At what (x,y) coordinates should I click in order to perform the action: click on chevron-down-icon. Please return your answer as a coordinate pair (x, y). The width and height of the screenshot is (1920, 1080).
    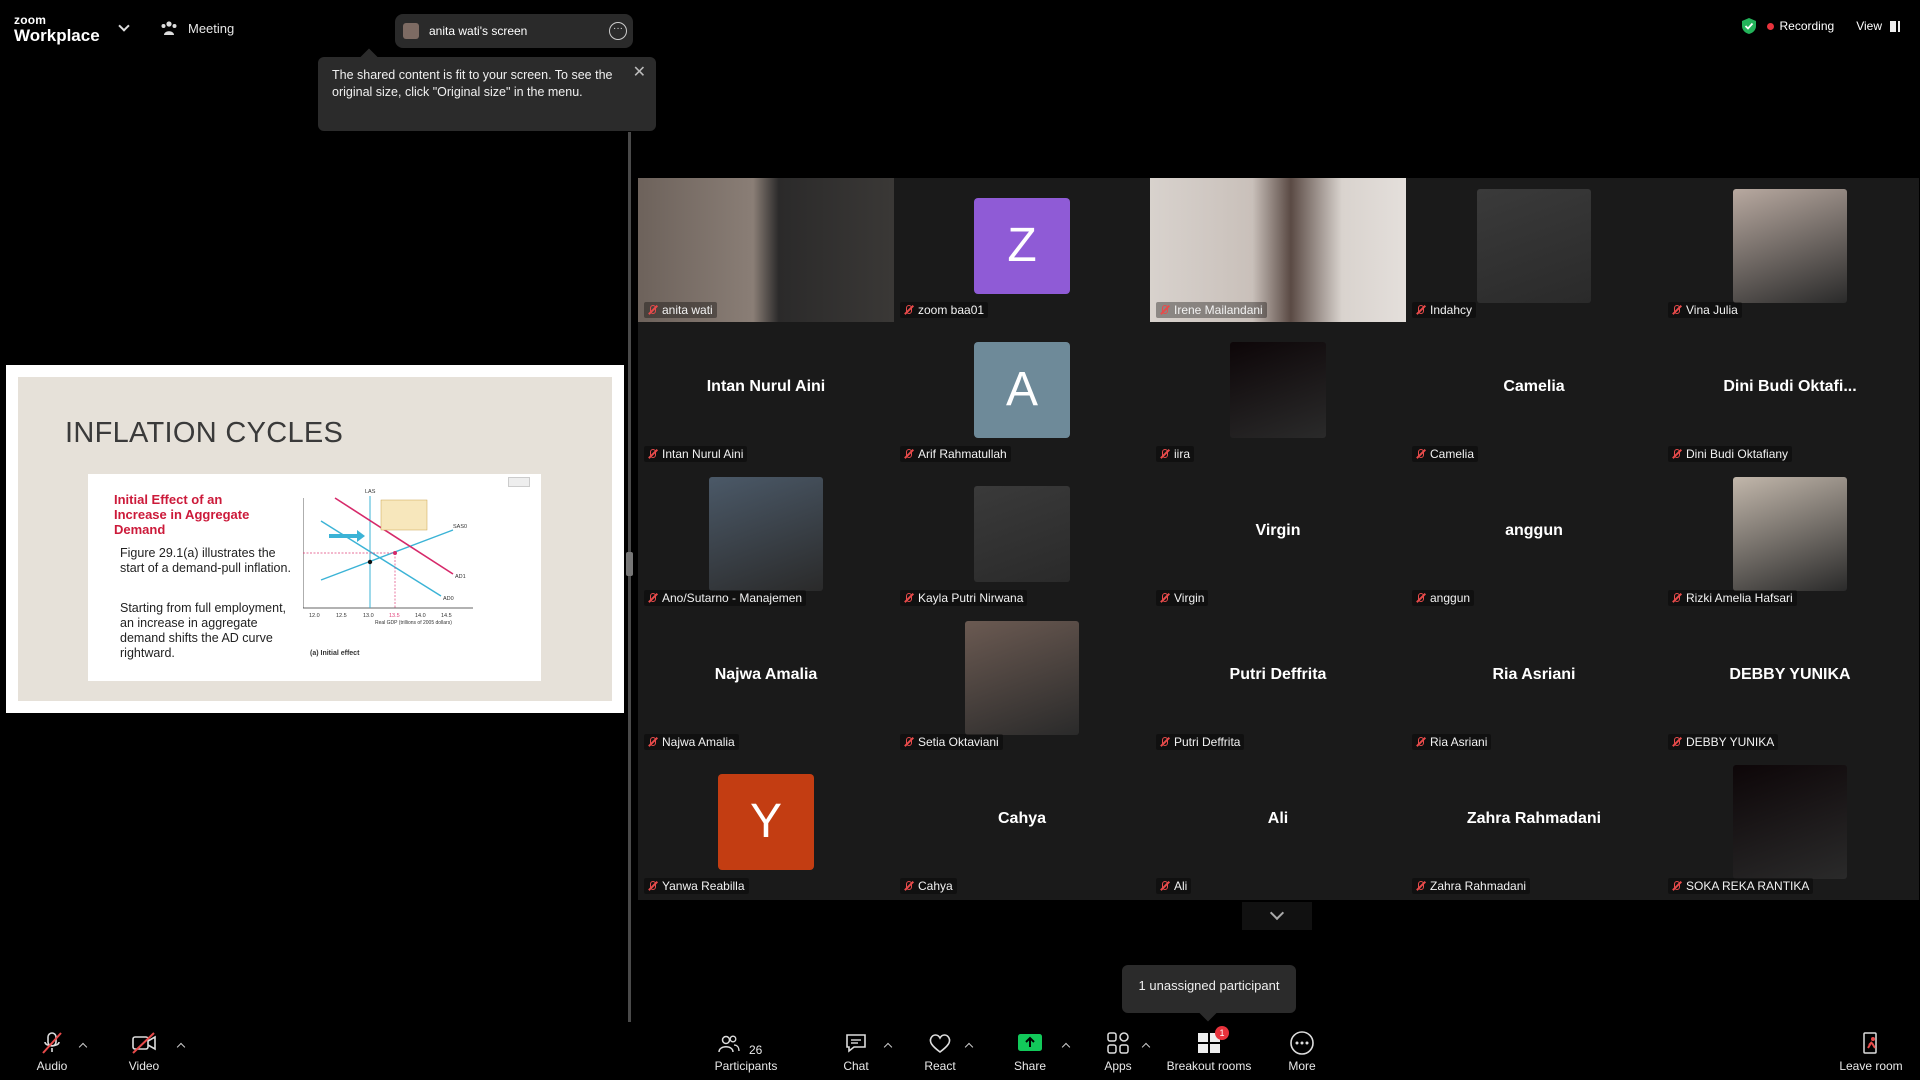
    Looking at the image, I should click on (124, 26).